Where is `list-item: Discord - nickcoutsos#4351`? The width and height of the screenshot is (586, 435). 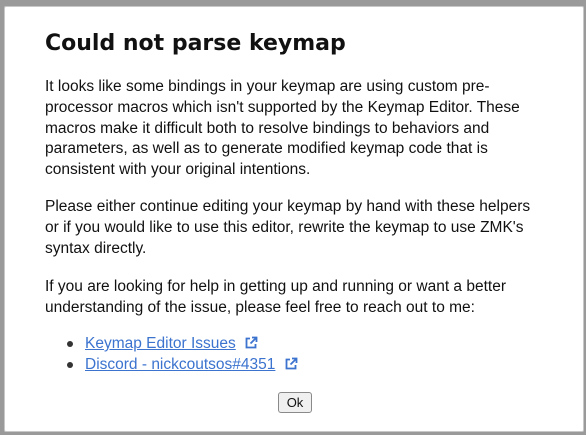
list-item: Discord - nickcoutsos#4351 is located at coordinates (182, 364).